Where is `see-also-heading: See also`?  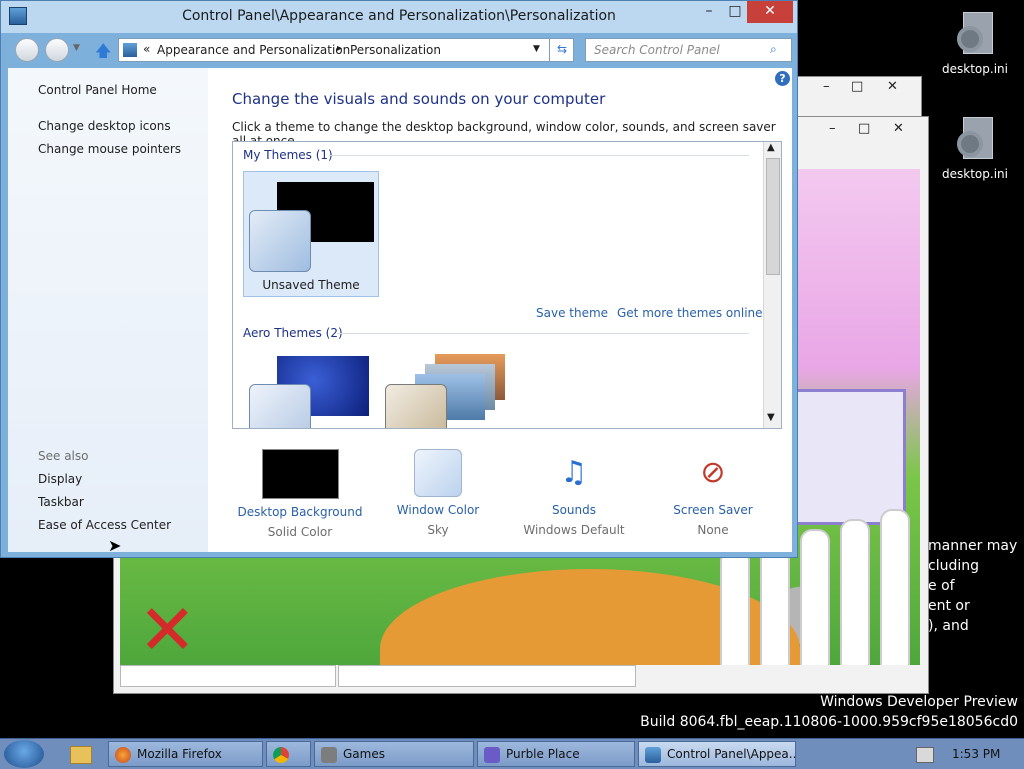 see-also-heading: See also is located at coordinates (63, 456).